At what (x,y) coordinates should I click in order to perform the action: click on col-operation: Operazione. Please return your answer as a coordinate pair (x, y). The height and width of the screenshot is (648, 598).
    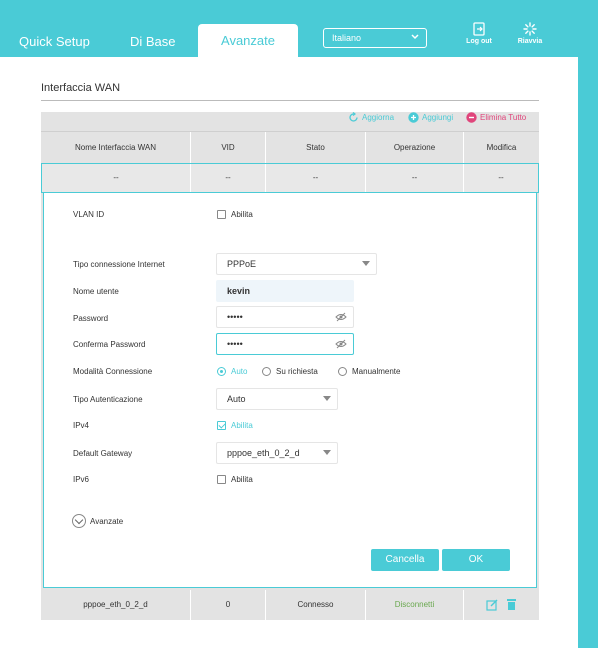
    Looking at the image, I should click on (415, 148).